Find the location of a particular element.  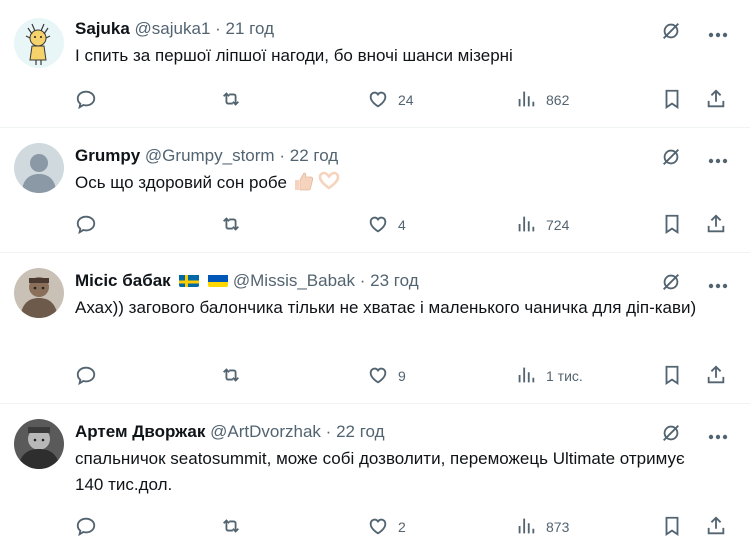

views-button: 1 тис. is located at coordinates (549, 376).